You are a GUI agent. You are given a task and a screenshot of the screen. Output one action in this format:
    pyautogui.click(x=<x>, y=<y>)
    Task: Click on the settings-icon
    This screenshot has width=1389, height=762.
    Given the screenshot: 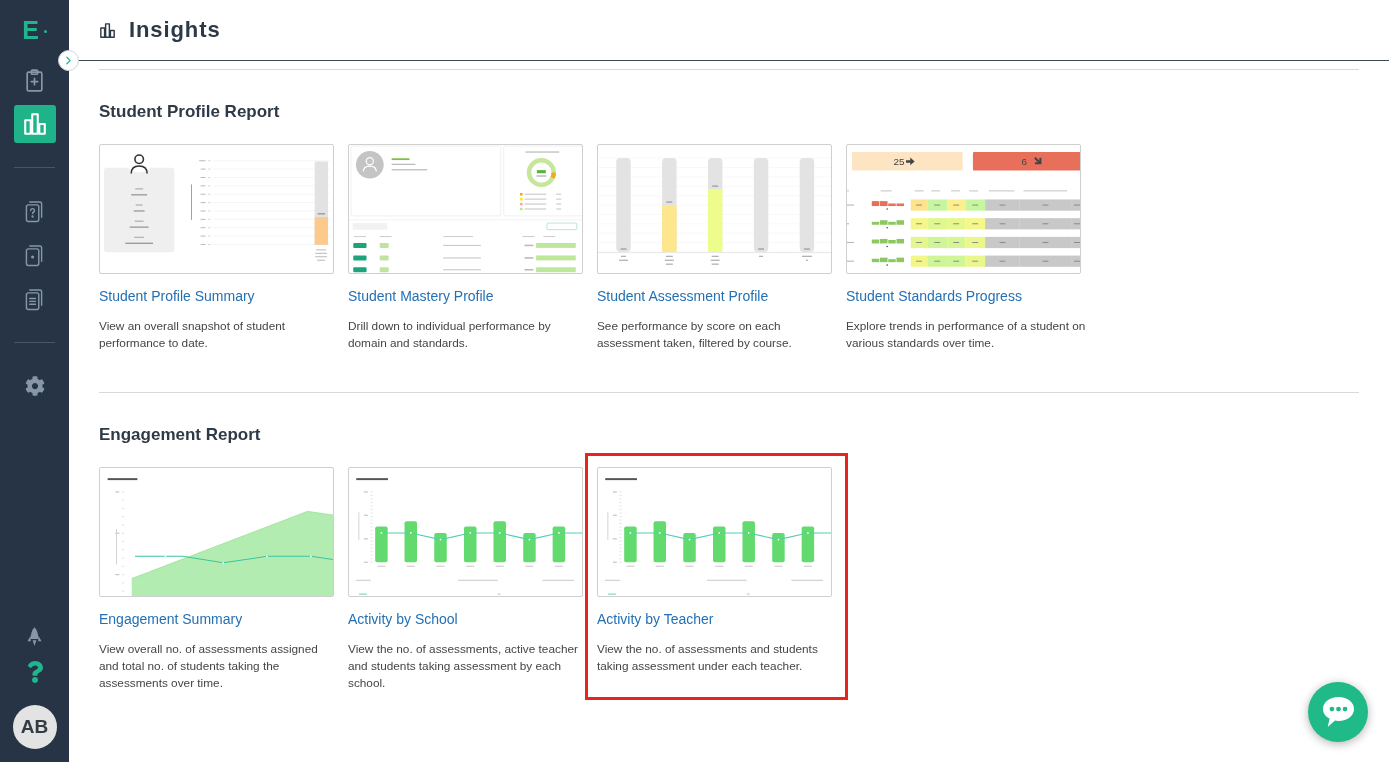 What is the action you would take?
    pyautogui.click(x=34, y=386)
    